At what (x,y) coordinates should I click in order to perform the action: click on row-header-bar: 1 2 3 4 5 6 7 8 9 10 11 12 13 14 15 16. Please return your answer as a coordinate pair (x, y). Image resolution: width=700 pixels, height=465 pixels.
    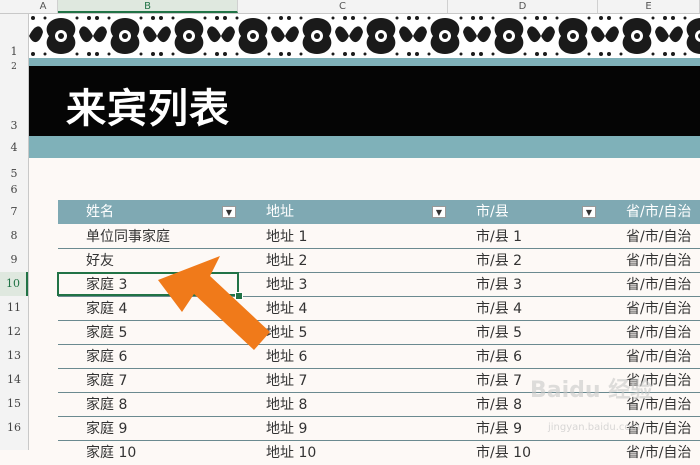
    Looking at the image, I should click on (14, 232).